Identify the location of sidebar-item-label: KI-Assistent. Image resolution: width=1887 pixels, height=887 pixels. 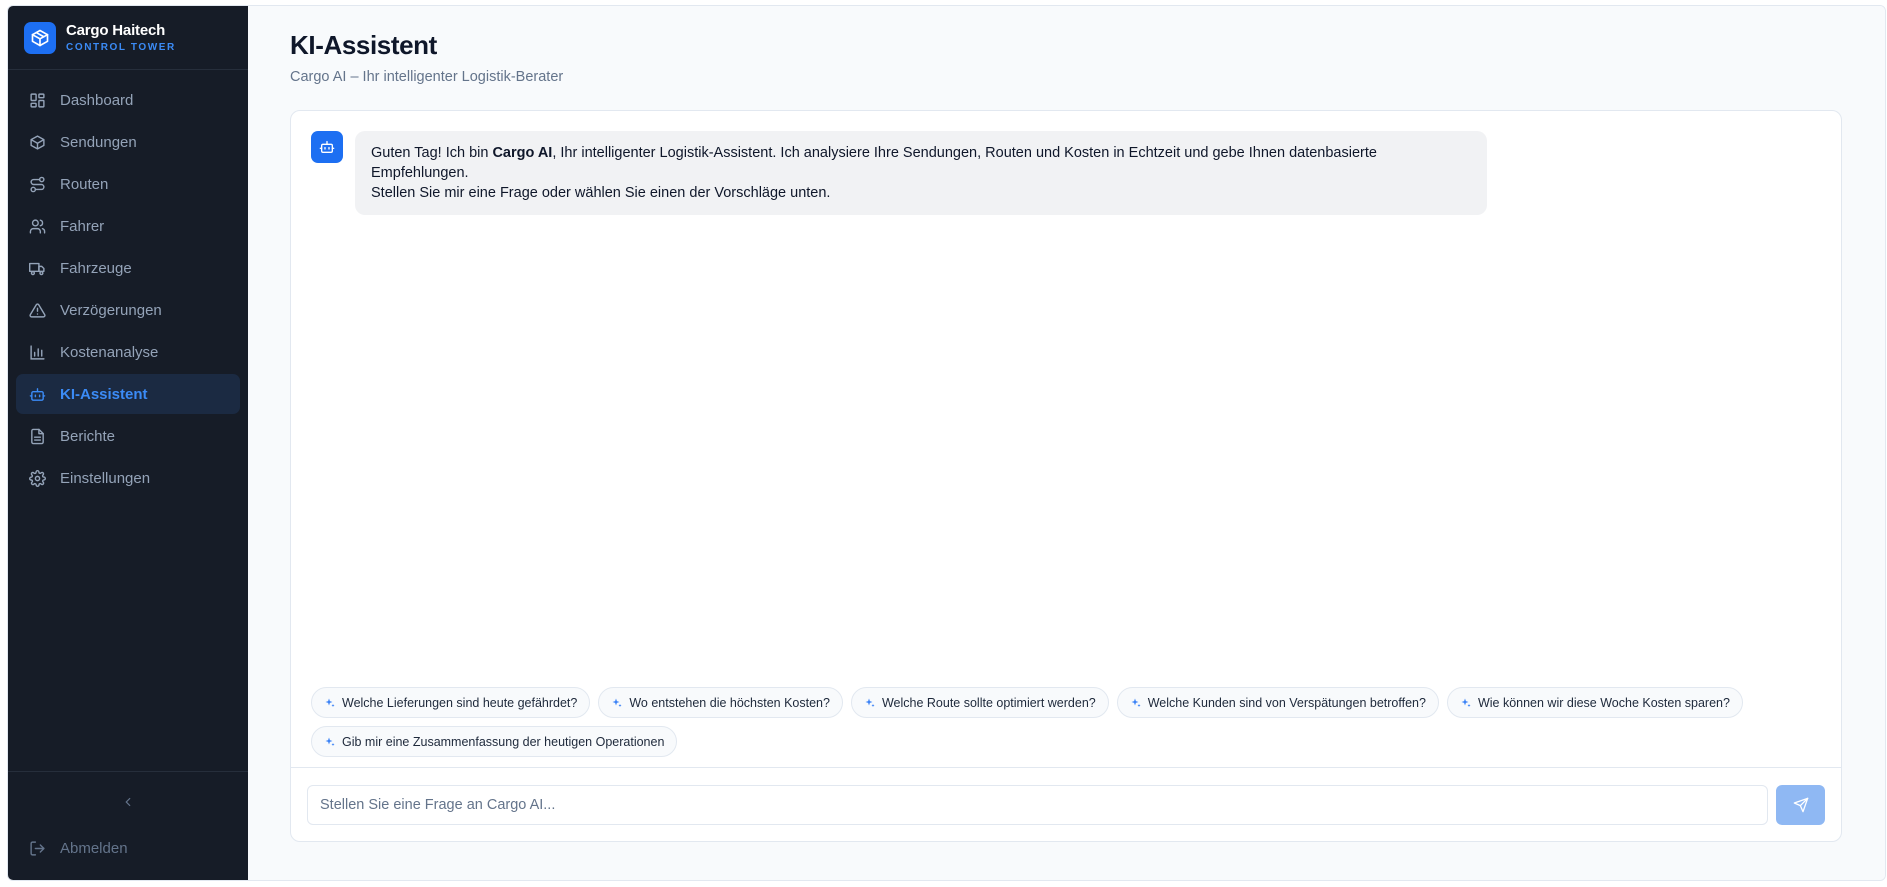
(104, 394).